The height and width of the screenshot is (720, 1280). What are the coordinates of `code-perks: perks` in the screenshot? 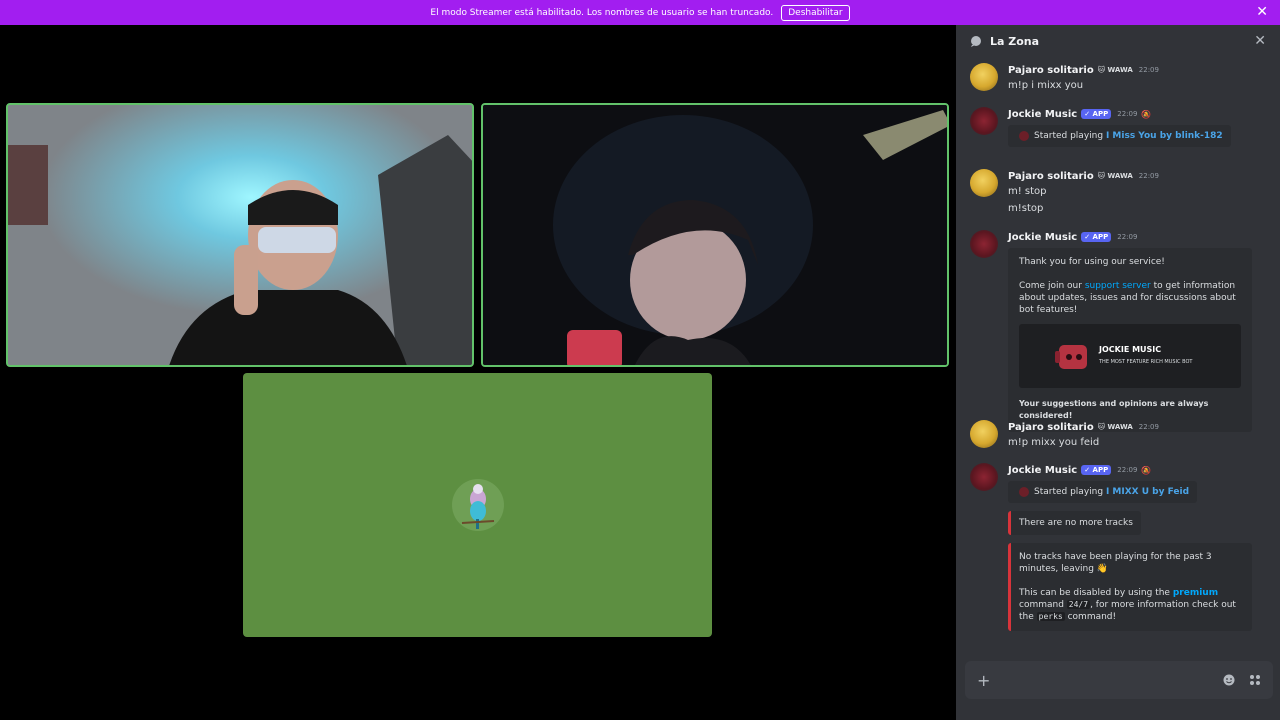 It's located at (1050, 616).